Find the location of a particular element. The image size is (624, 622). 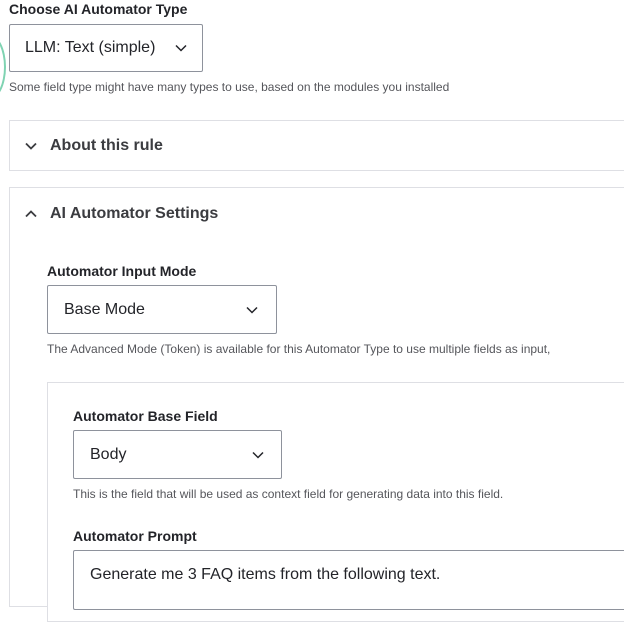

prompt-label: Automator Prompt is located at coordinates (135, 536).